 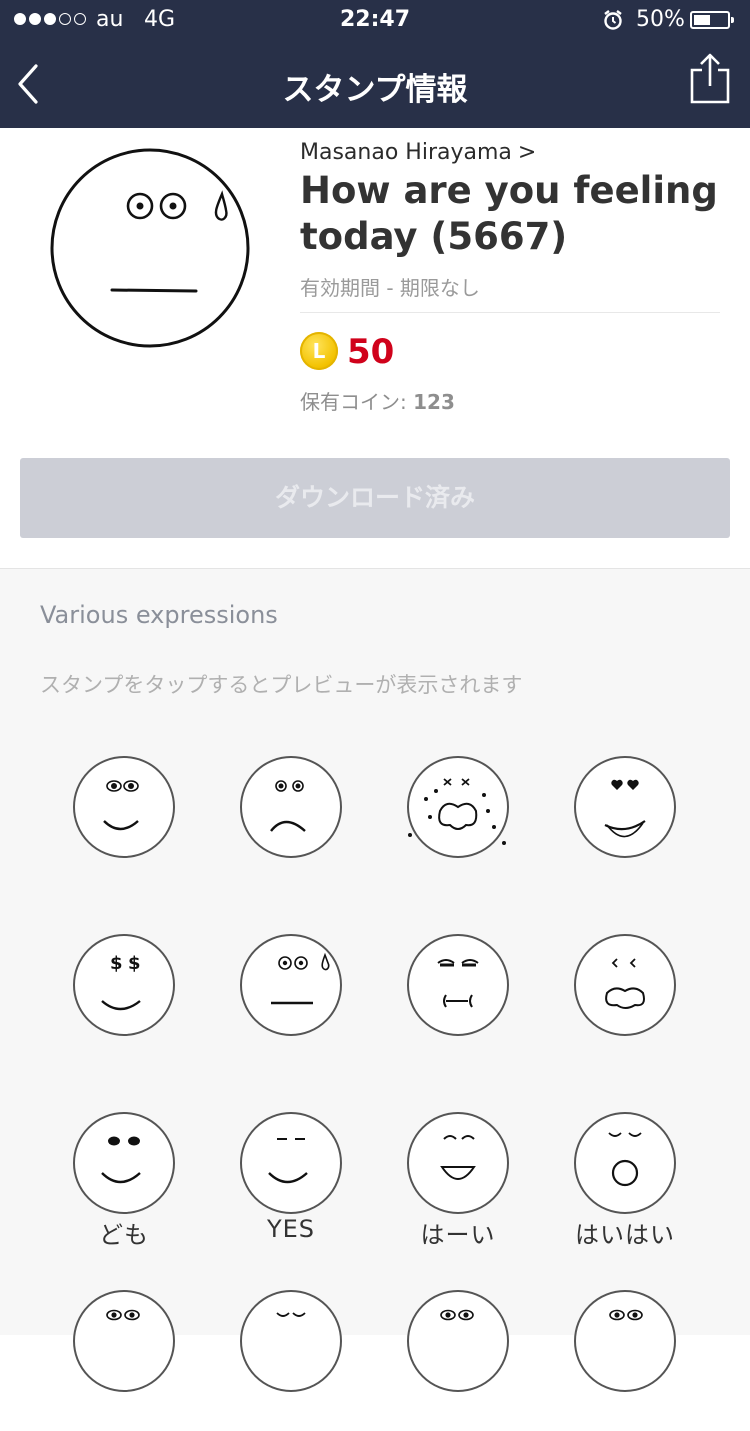 What do you see at coordinates (375, 64) in the screenshot?
I see `top-bar: au 4G 22:47 50% スタンプ情報` at bounding box center [375, 64].